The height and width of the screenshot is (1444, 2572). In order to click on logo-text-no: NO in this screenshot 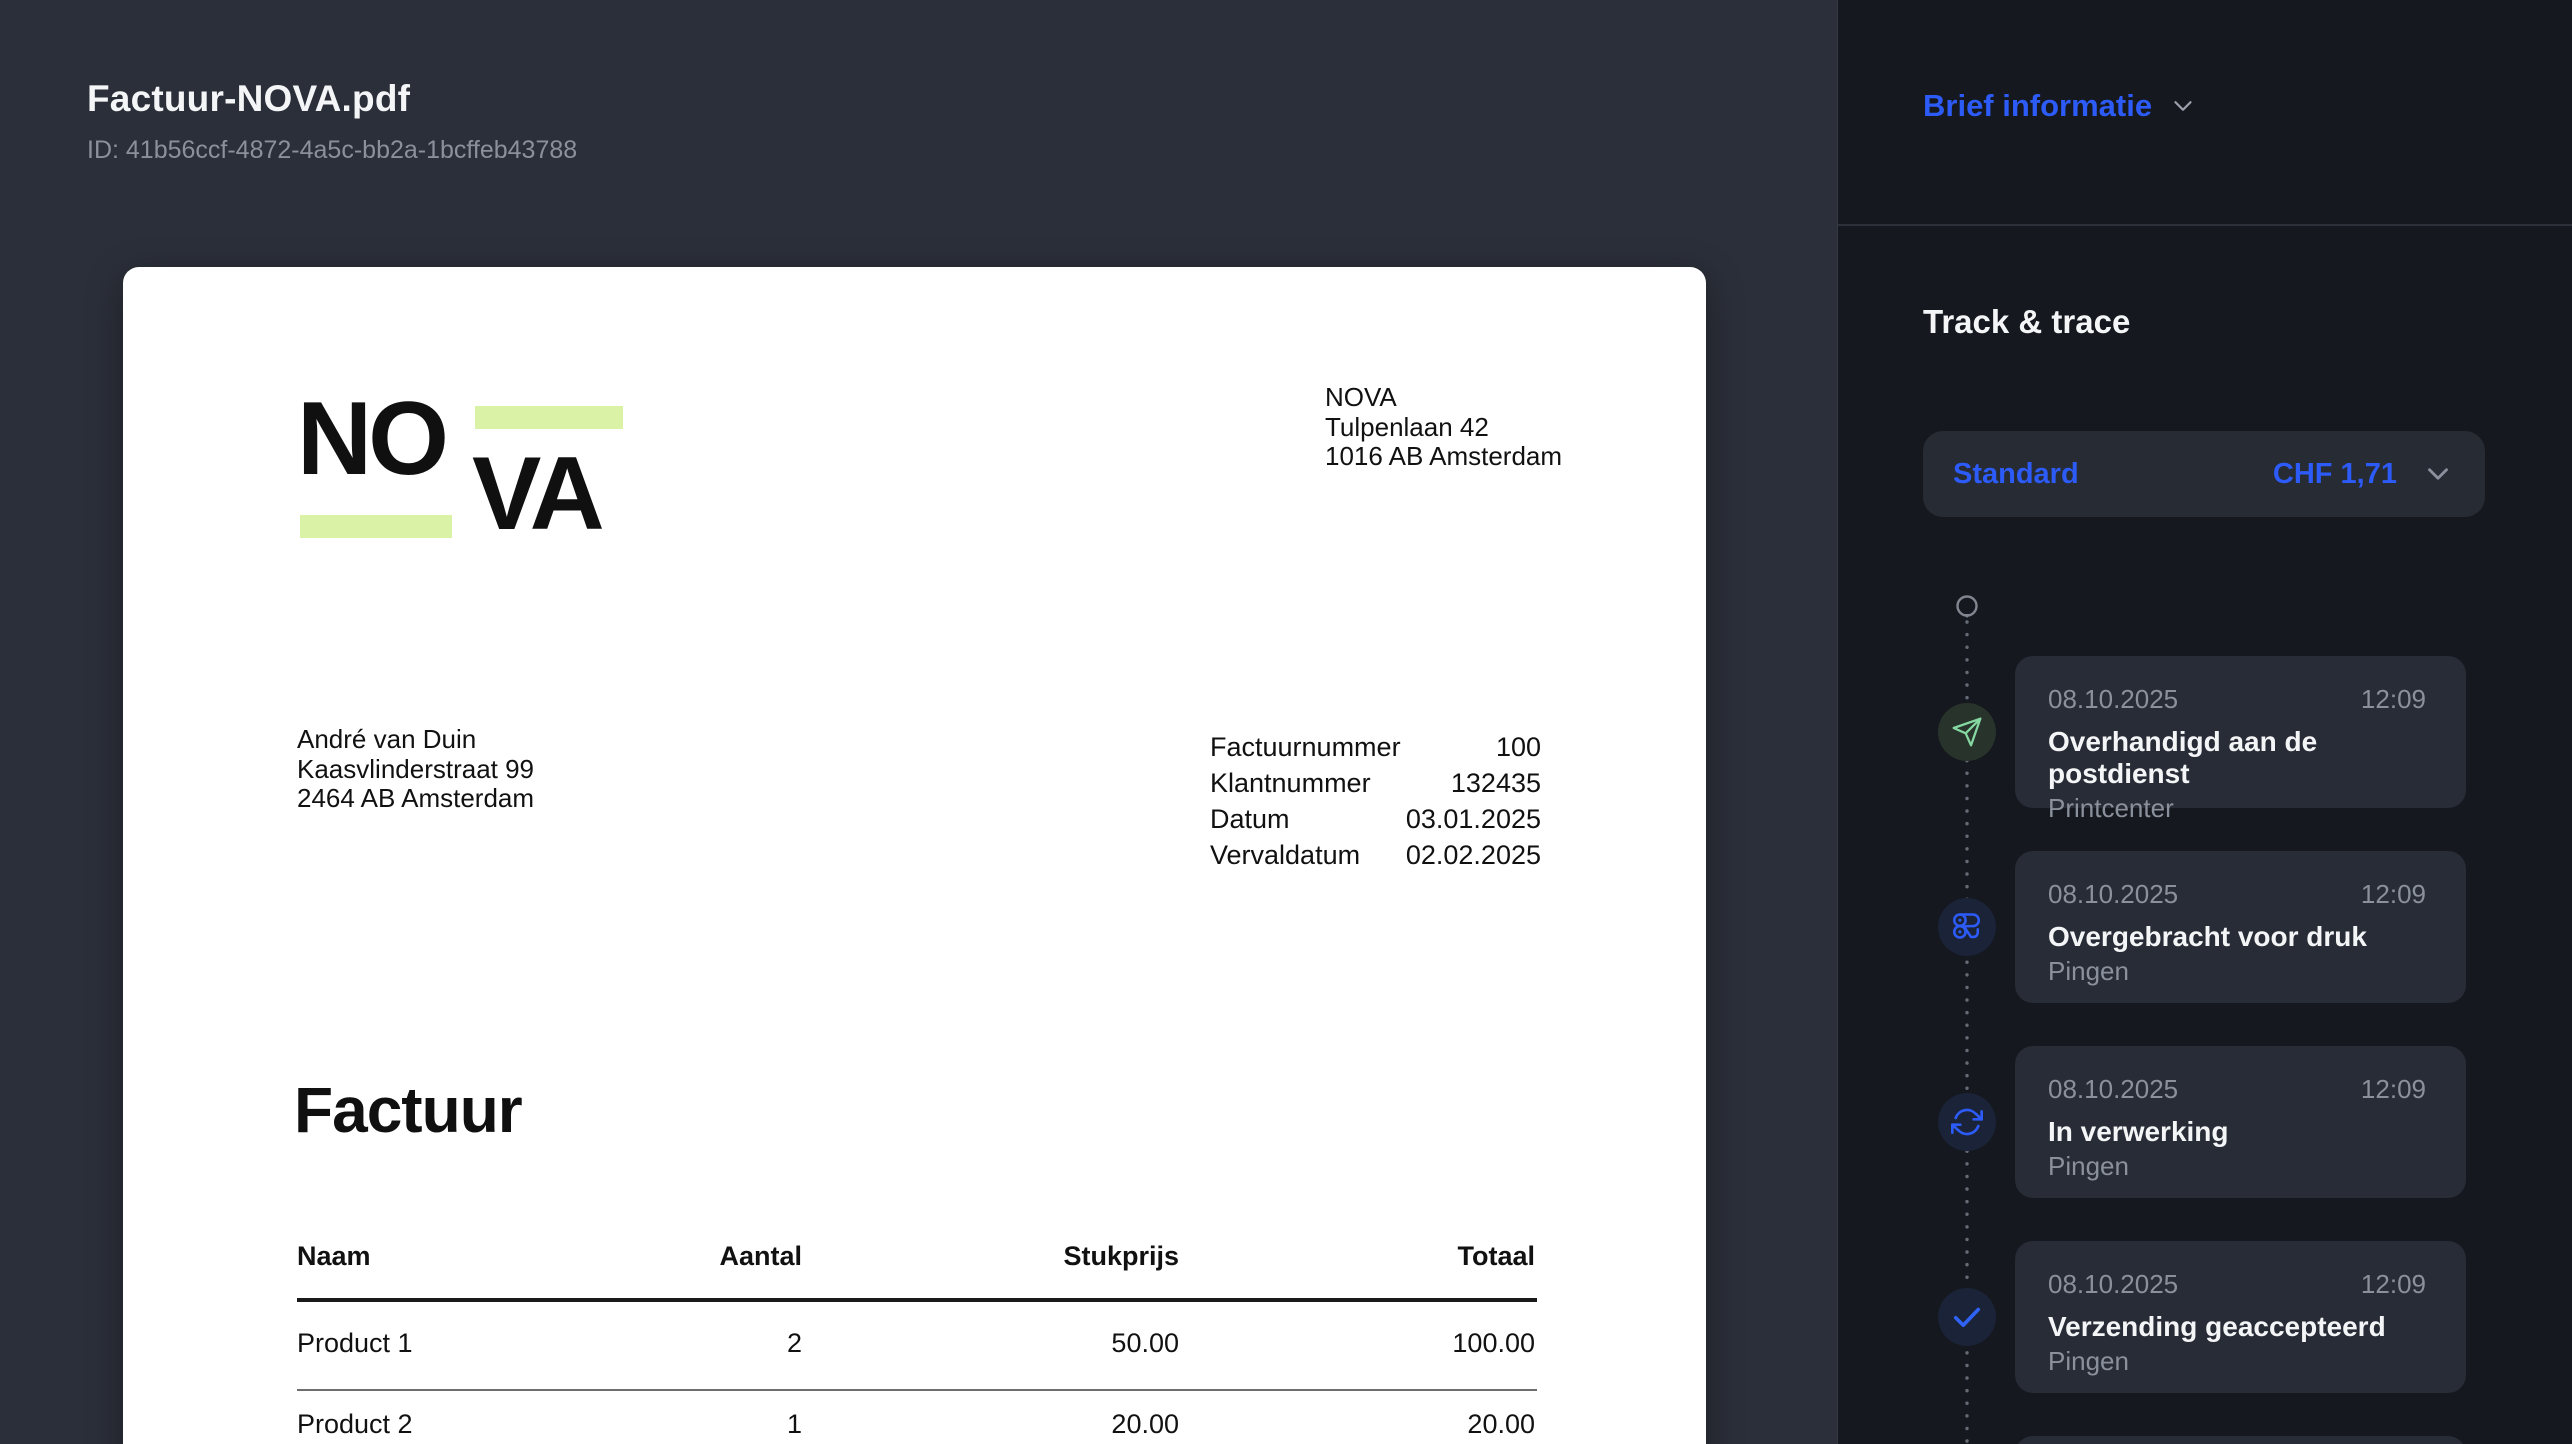, I will do `click(373, 439)`.